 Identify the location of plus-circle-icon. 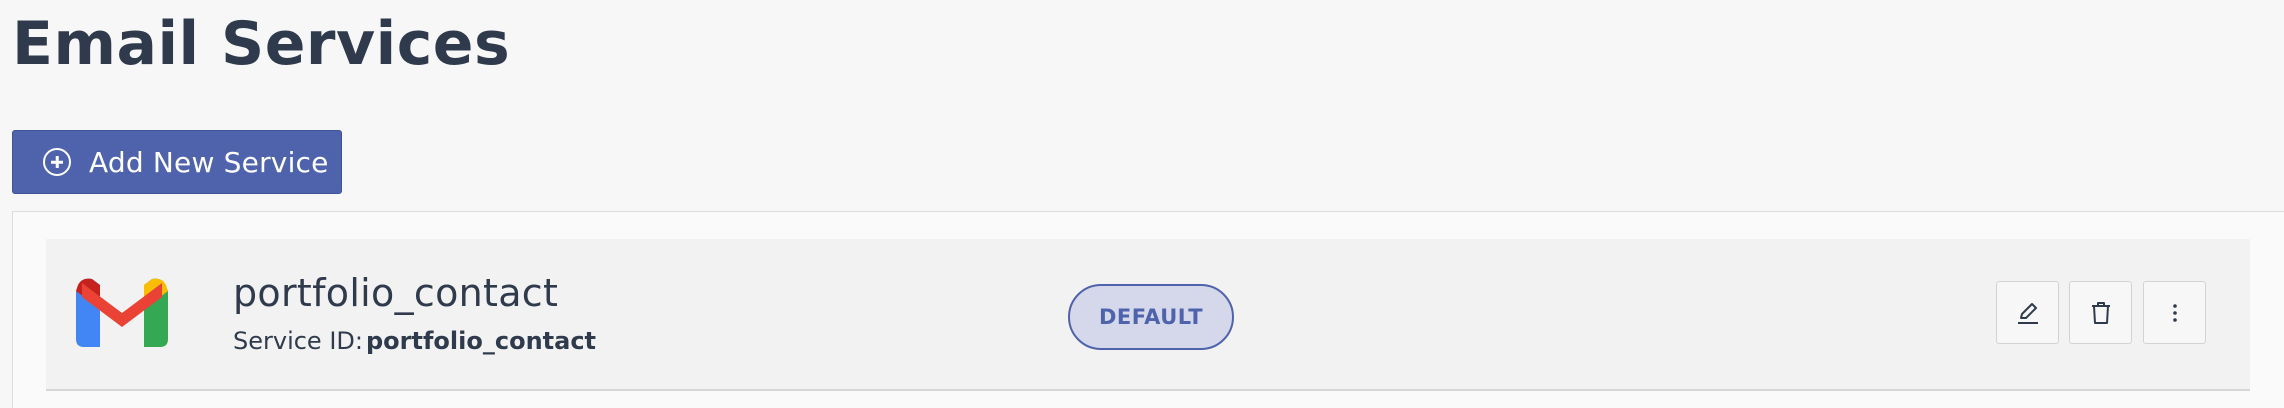
(57, 162).